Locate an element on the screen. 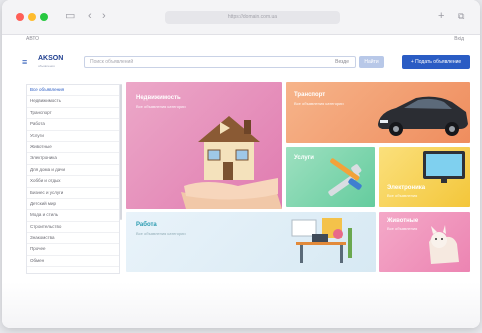  sidebar-item: Мода и стиль is located at coordinates (73, 216).